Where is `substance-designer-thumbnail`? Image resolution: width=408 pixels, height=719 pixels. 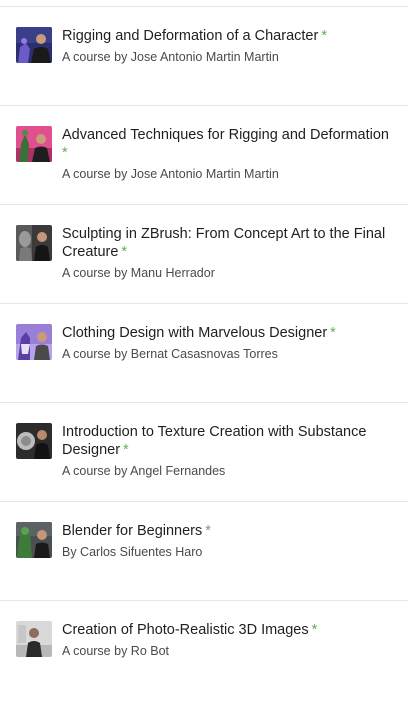
substance-designer-thumbnail is located at coordinates (34, 441).